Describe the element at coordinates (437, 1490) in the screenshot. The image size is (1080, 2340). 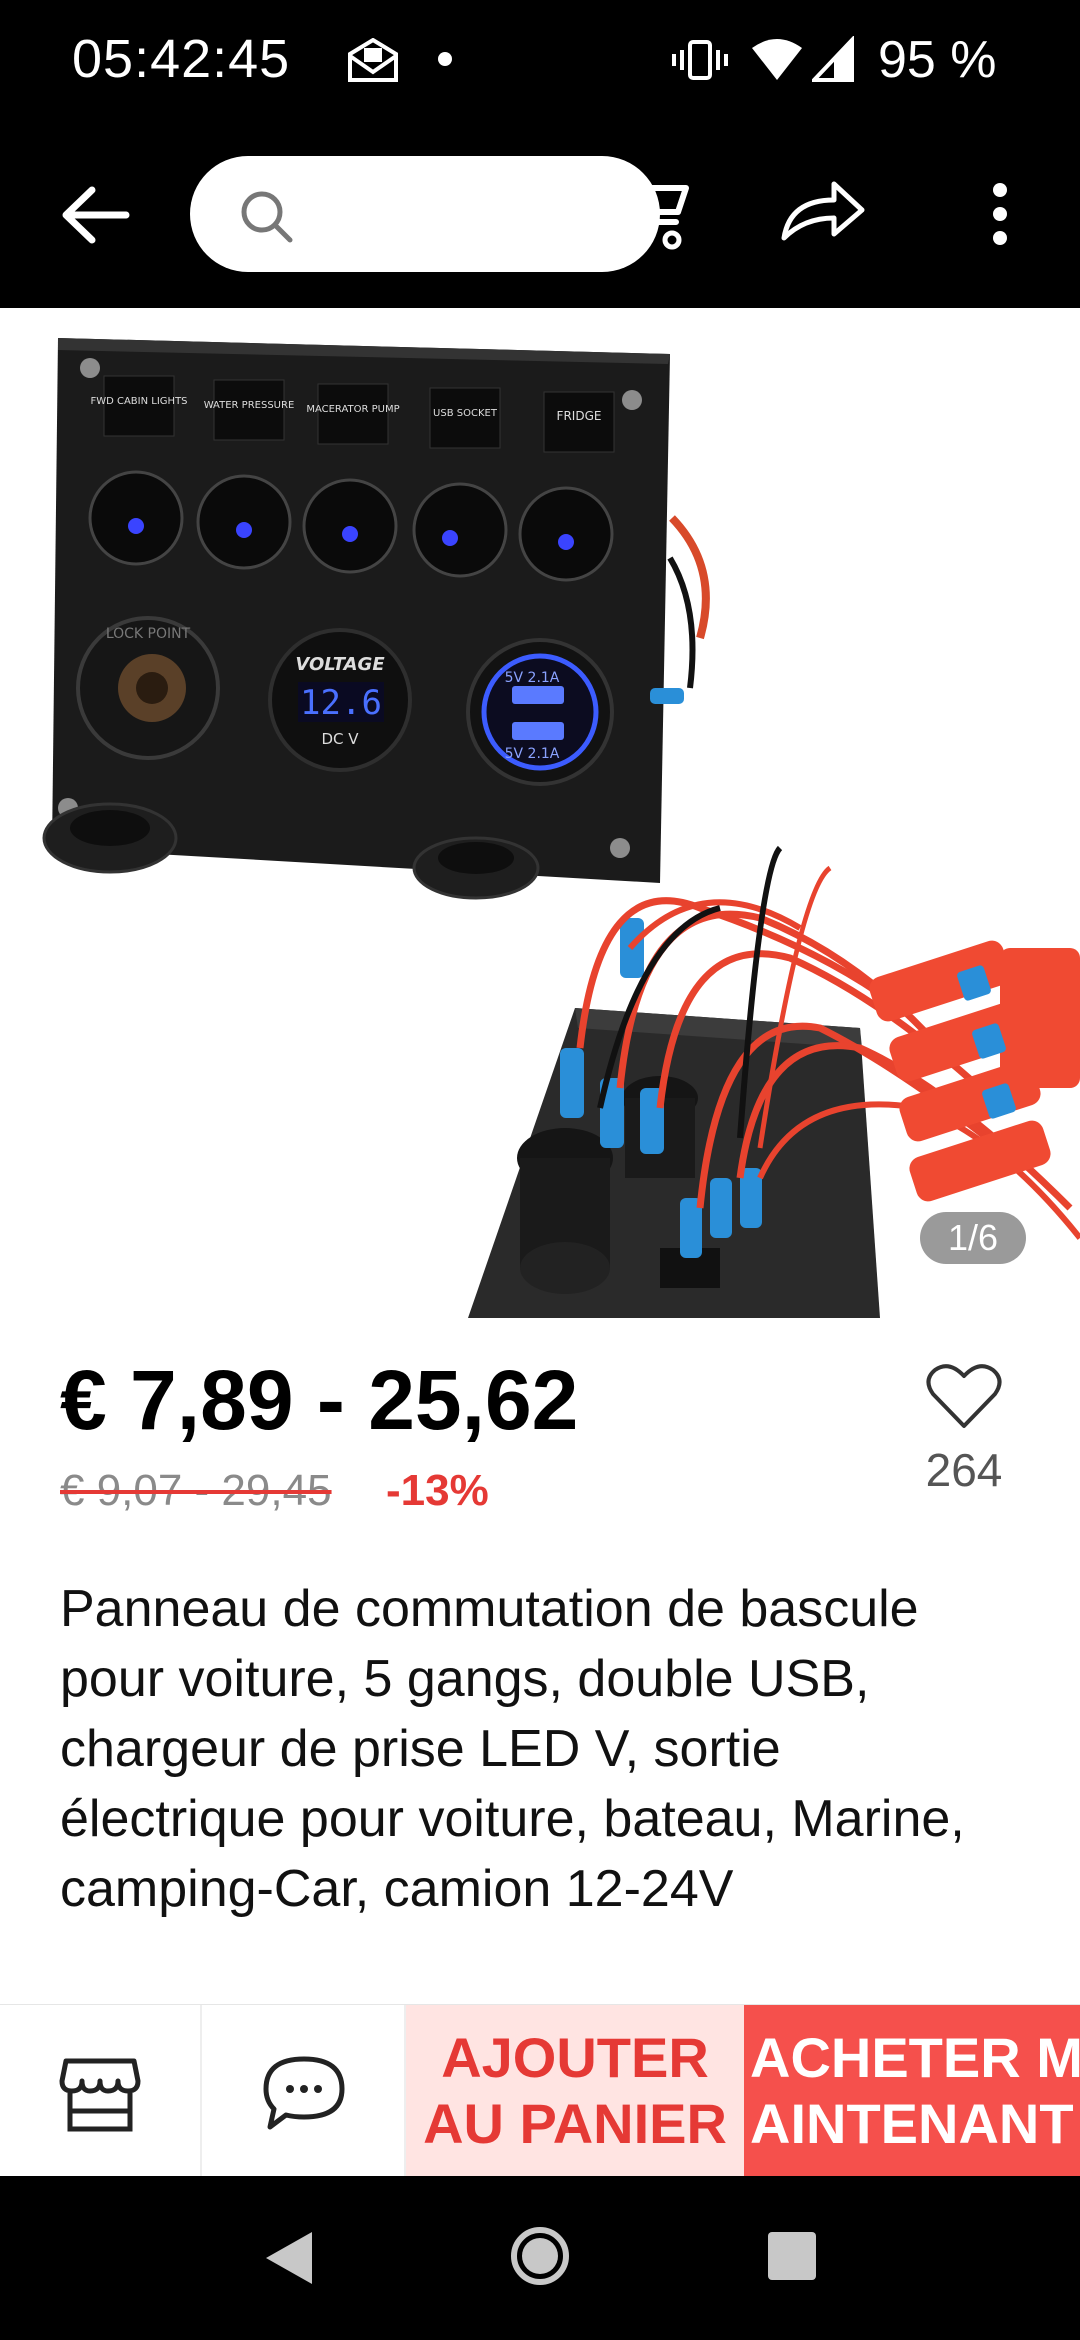
I see `discount-badge: -13%` at that location.